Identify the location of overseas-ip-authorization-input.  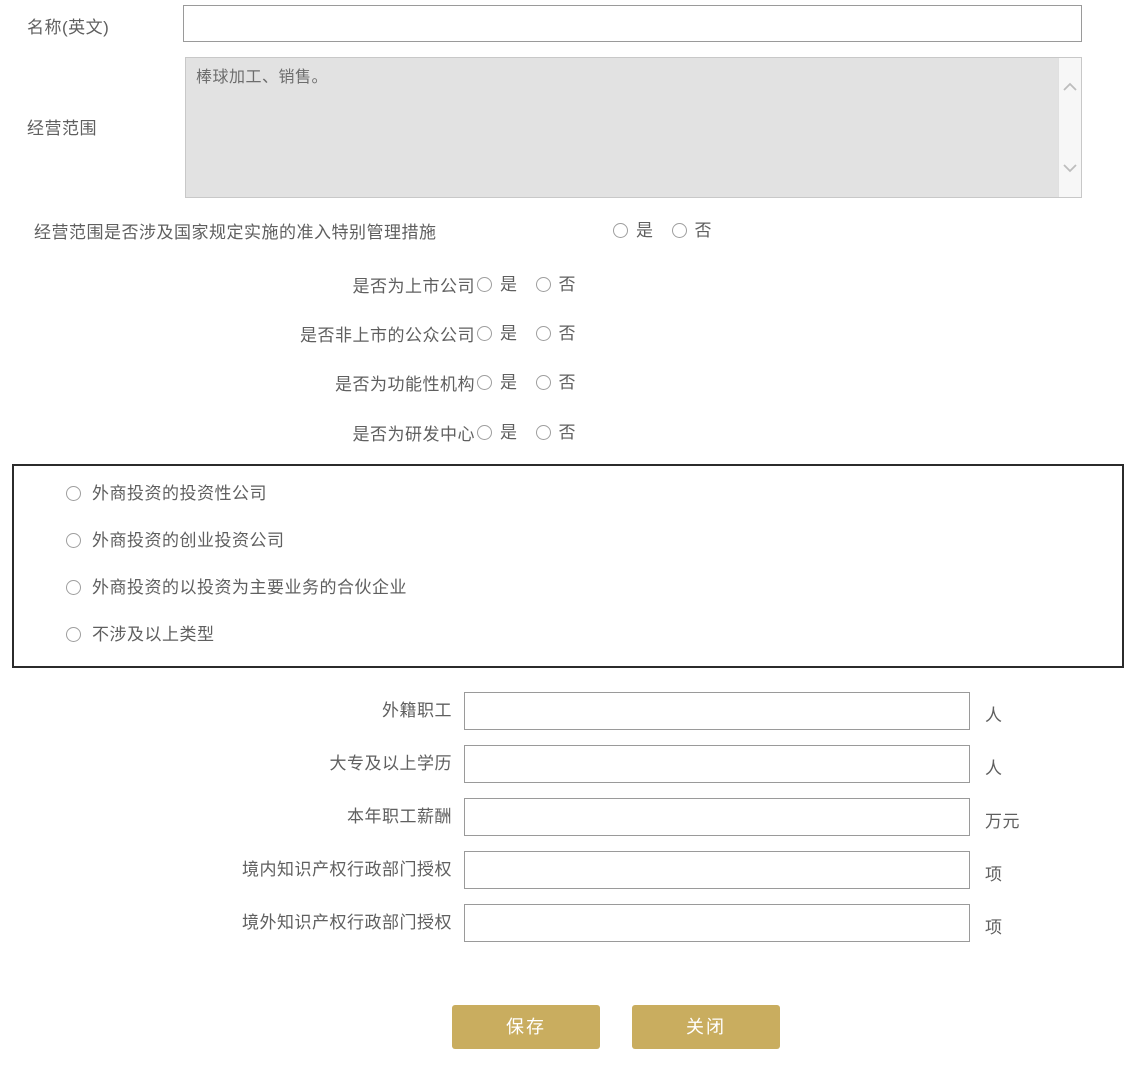
(717, 923).